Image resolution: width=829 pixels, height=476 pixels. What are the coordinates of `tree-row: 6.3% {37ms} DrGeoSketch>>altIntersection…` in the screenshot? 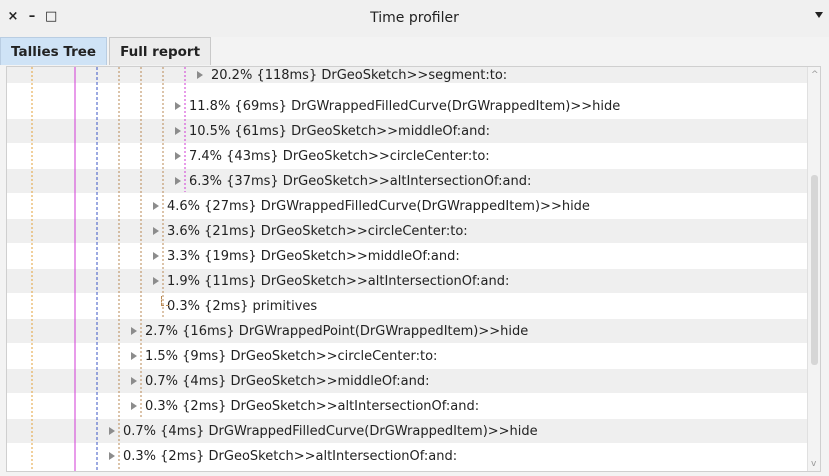 It's located at (408, 181).